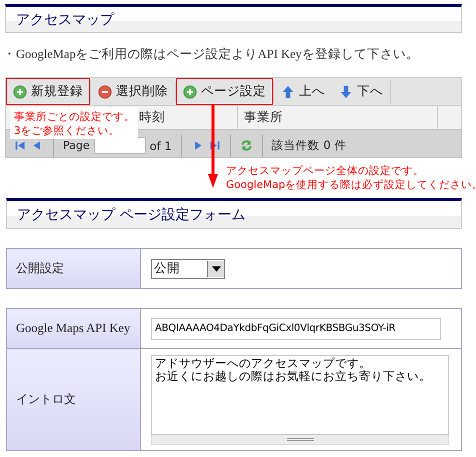 The width and height of the screenshot is (476, 457). Describe the element at coordinates (74, 123) in the screenshot. I see `annotation-tooltip: 事業所ごとの設定です。 3をご参照ください。` at that location.